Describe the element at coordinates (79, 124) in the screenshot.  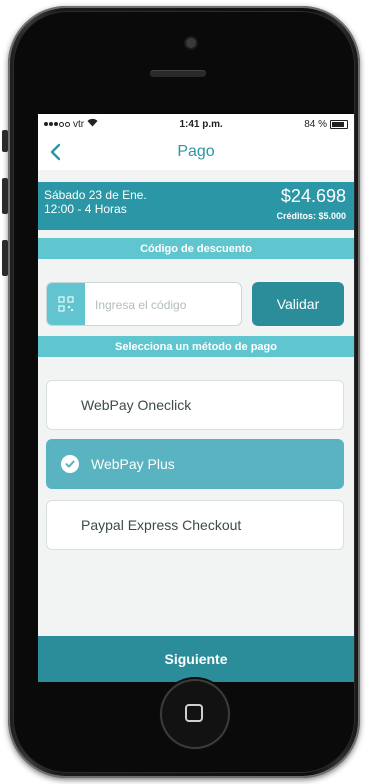
I see `carrier-name: vtr` at that location.